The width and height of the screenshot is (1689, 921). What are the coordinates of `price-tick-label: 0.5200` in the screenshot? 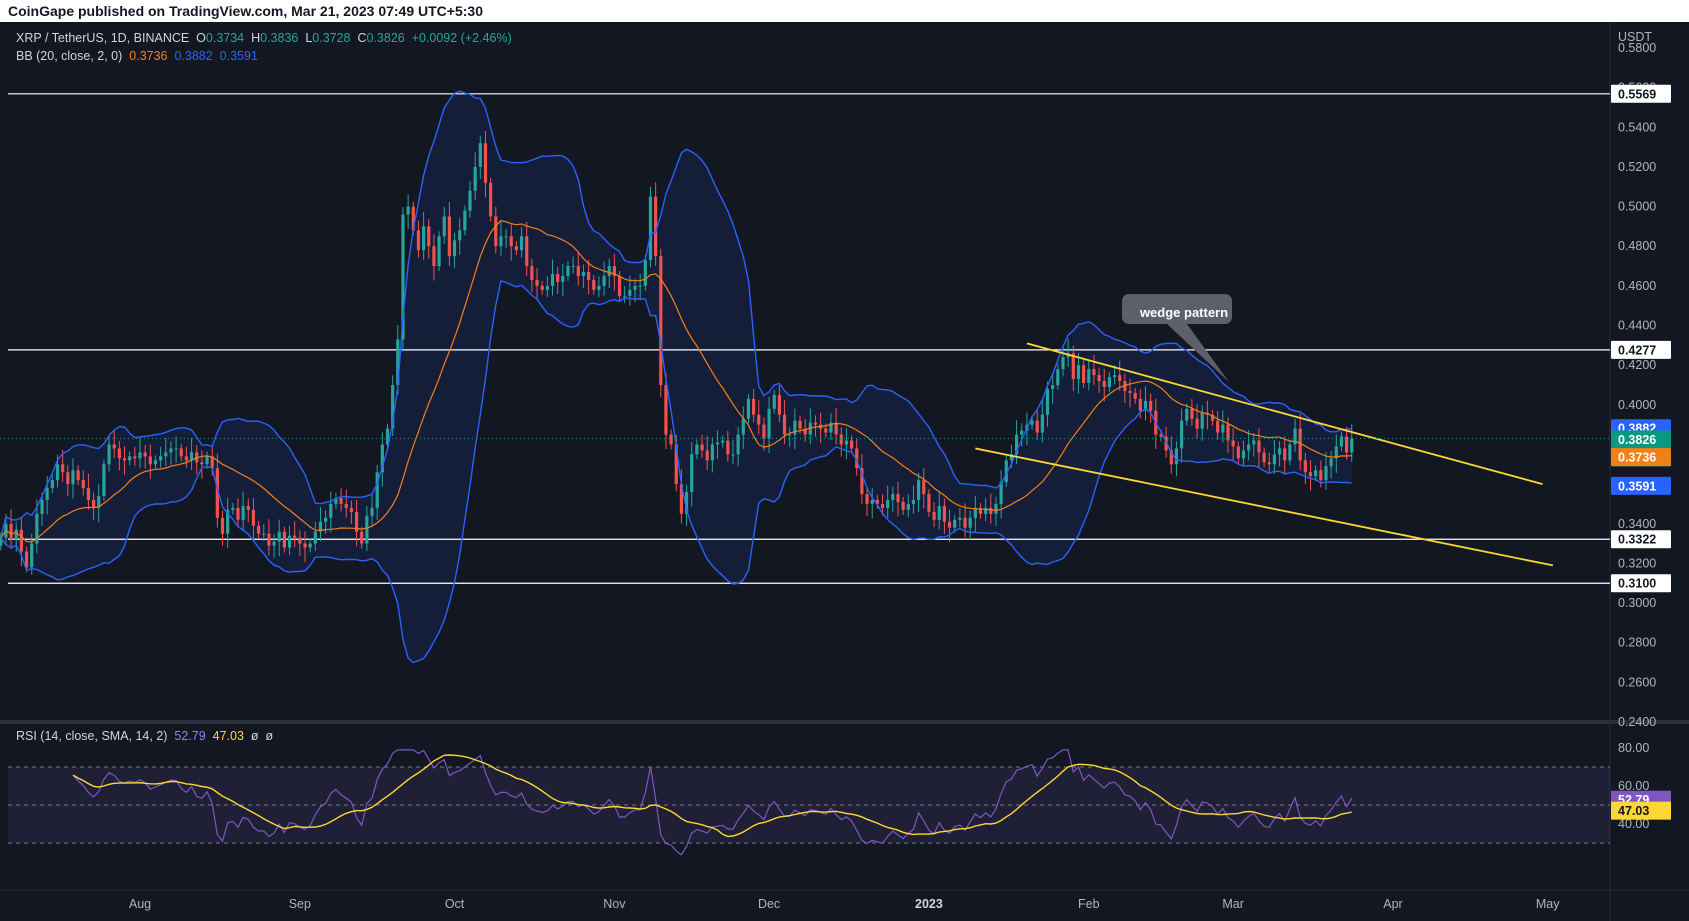 It's located at (1637, 167).